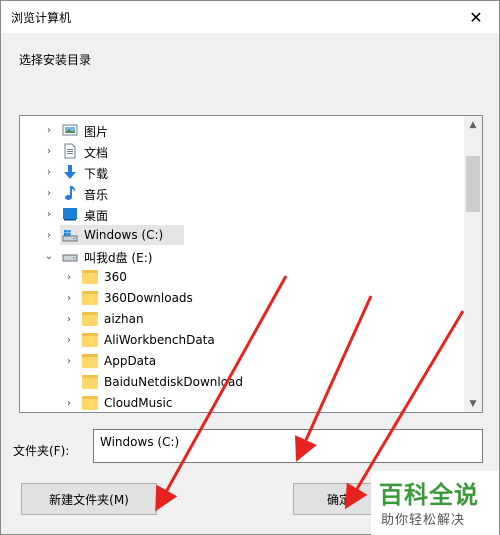  I want to click on tree-item-label: AppData, so click(130, 361).